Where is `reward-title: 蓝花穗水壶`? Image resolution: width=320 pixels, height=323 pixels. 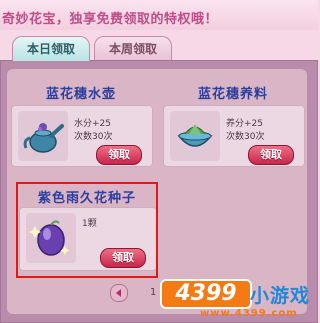
reward-title: 蓝花穗水壶 is located at coordinates (80, 94).